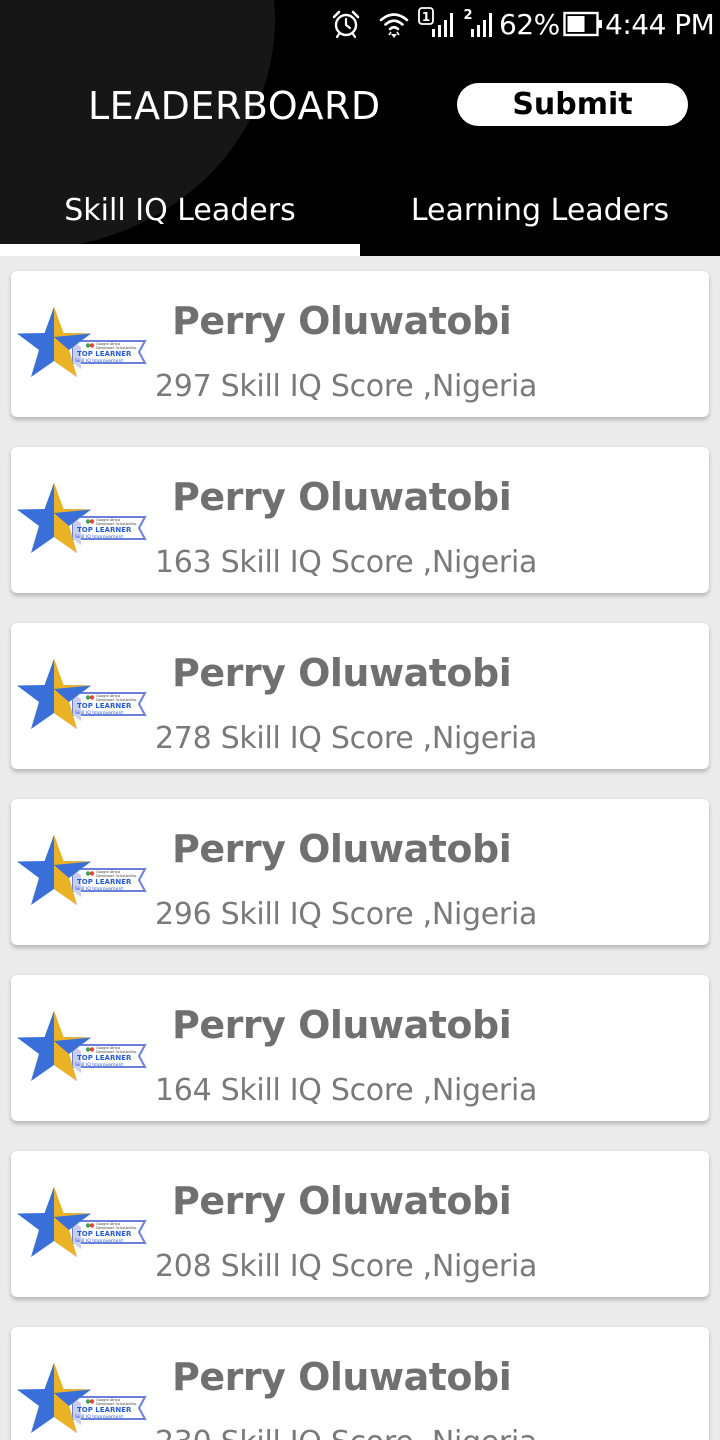  I want to click on leader-score-country: 163 Skill IQ Score ,Nigeria, so click(346, 562).